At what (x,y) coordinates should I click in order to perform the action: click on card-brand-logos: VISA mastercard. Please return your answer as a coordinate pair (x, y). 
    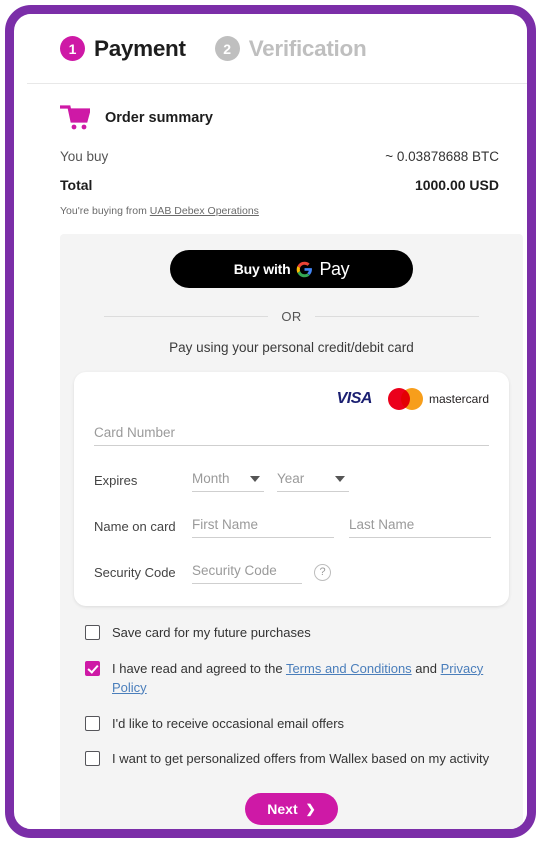
    Looking at the image, I should click on (291, 399).